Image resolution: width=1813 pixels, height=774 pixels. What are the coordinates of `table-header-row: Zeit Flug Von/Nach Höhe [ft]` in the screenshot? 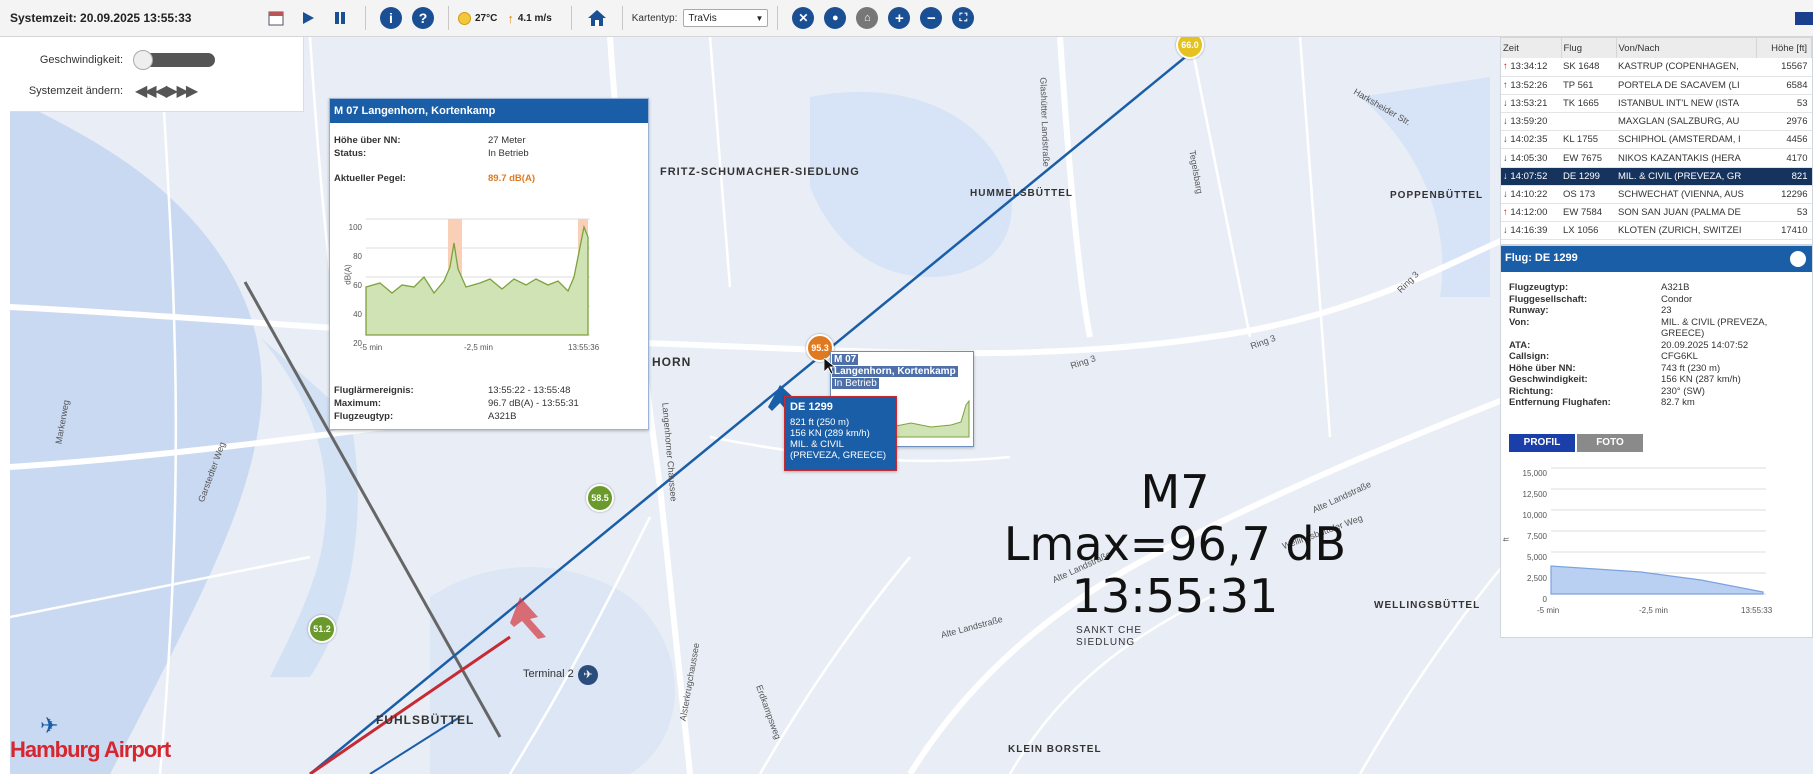 It's located at (1656, 48).